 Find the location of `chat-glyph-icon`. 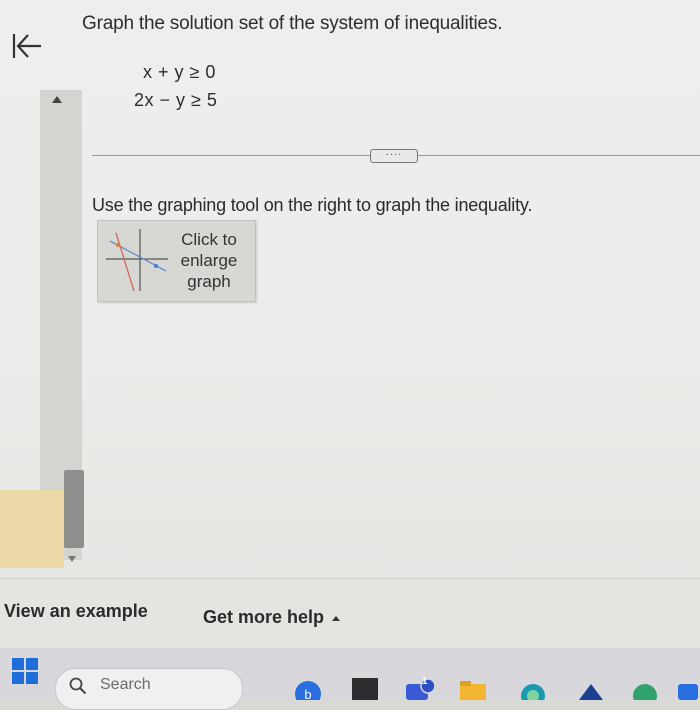

chat-glyph-icon is located at coordinates (421, 689).